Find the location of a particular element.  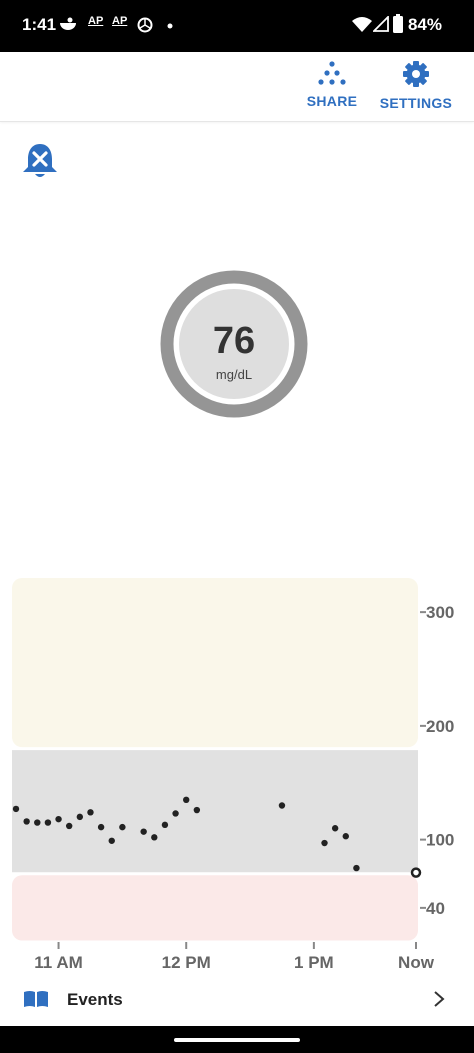

x-tick-label: 1 PM is located at coordinates (314, 961).